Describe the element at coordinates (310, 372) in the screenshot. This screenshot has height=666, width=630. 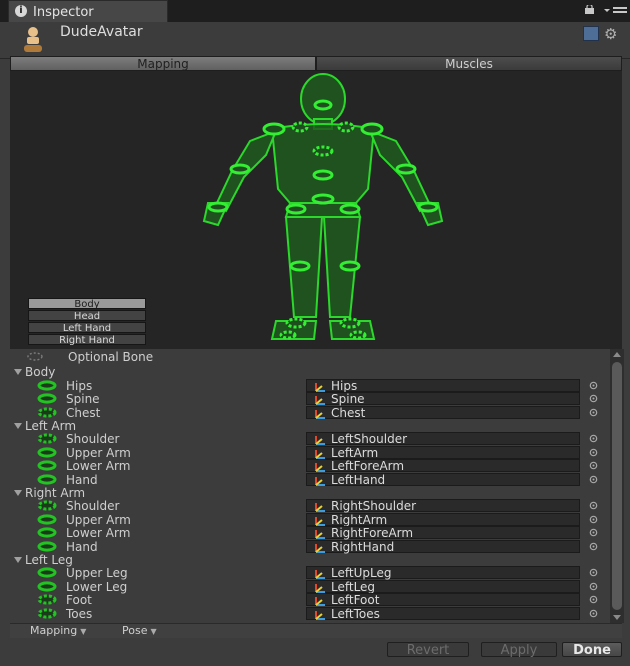
I see `group-header: Body` at that location.